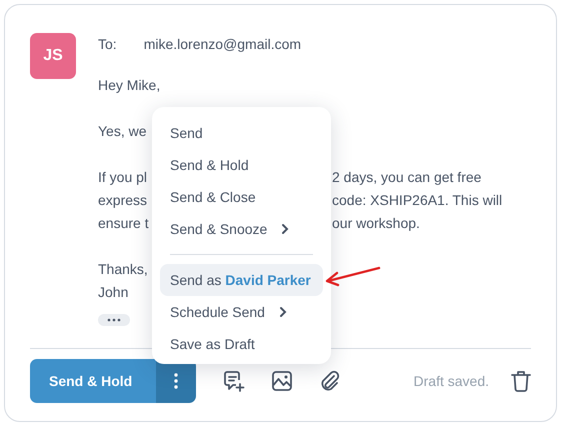 Image resolution: width=561 pixels, height=426 pixels. I want to click on body-text: Yes, we, so click(122, 130).